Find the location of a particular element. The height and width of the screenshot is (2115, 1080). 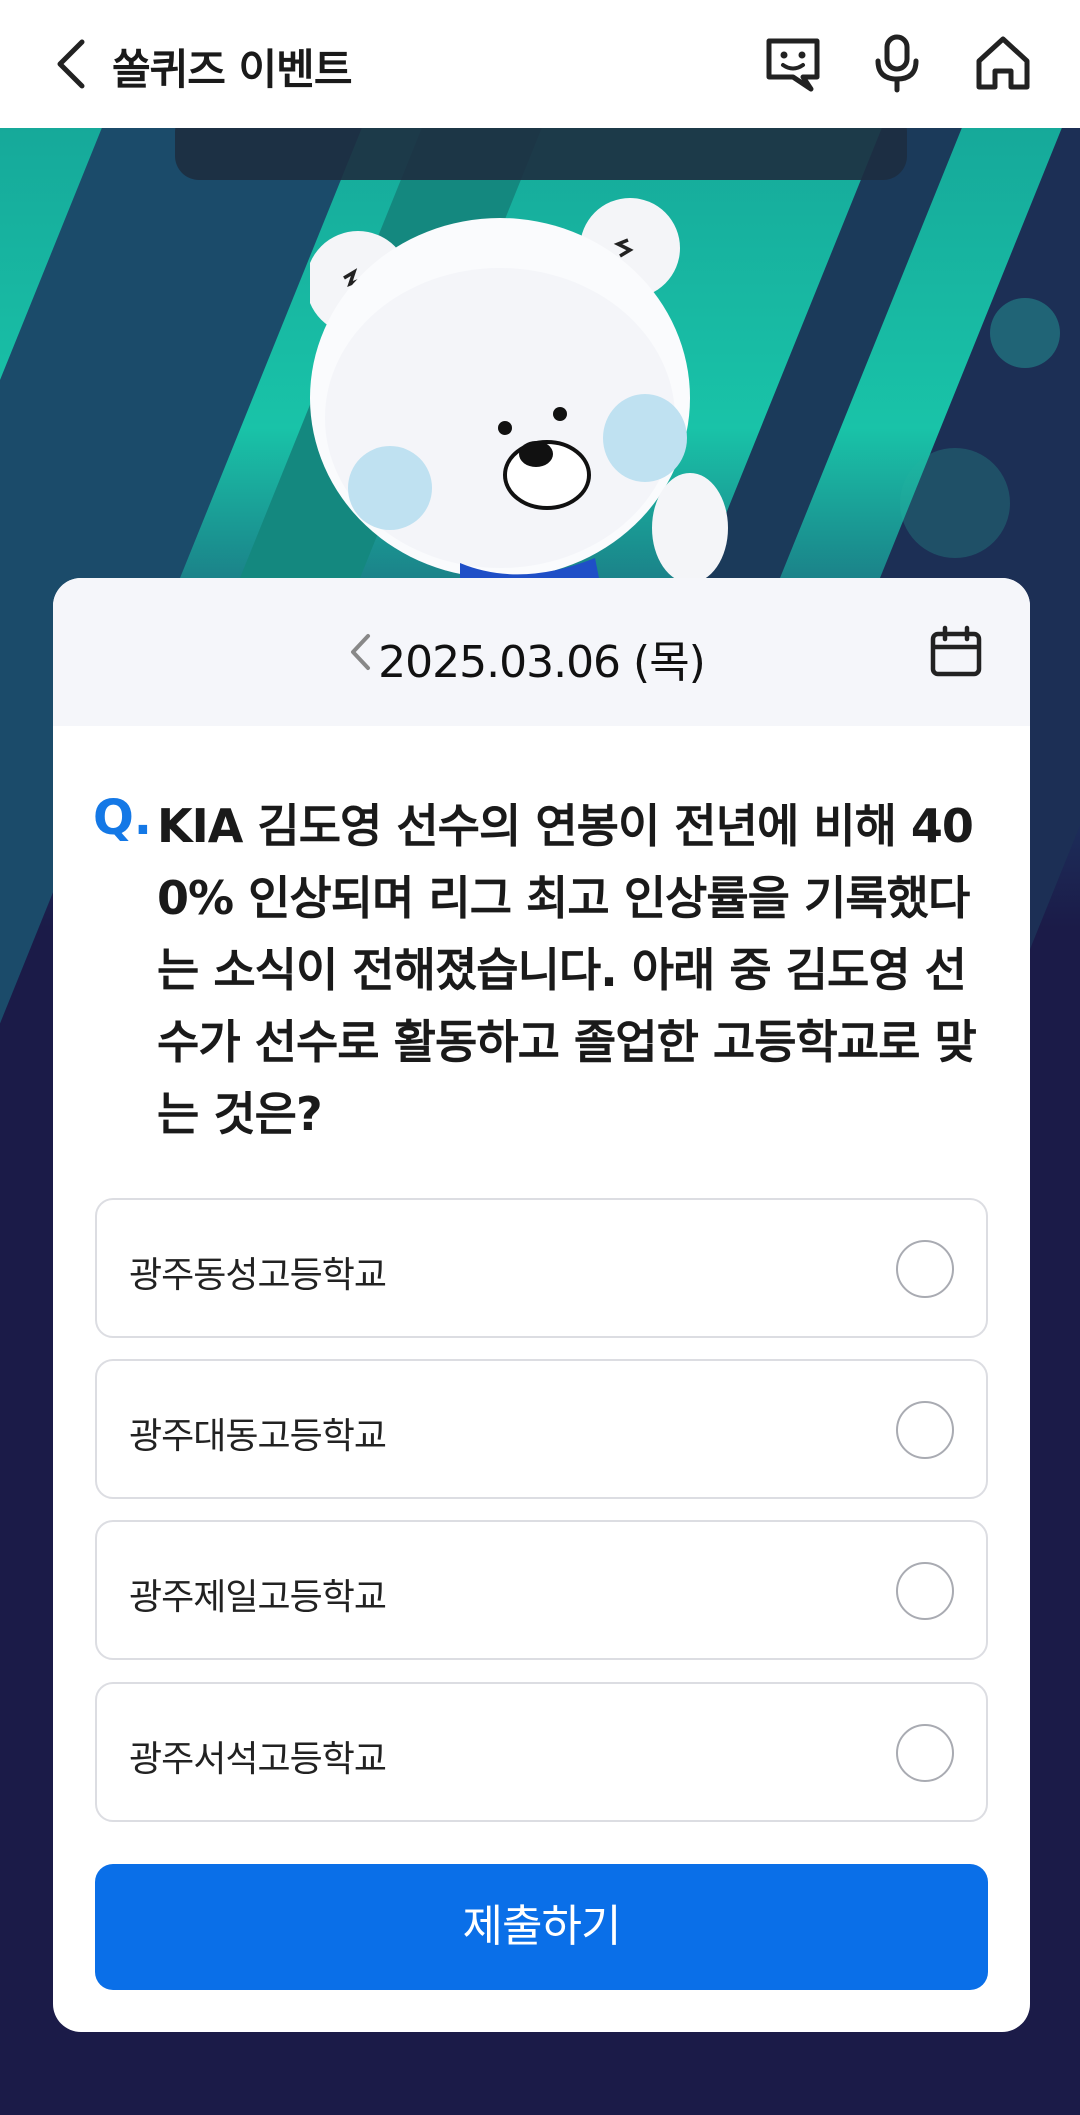

answer-option: 광주서석고등학교 is located at coordinates (541, 1752).